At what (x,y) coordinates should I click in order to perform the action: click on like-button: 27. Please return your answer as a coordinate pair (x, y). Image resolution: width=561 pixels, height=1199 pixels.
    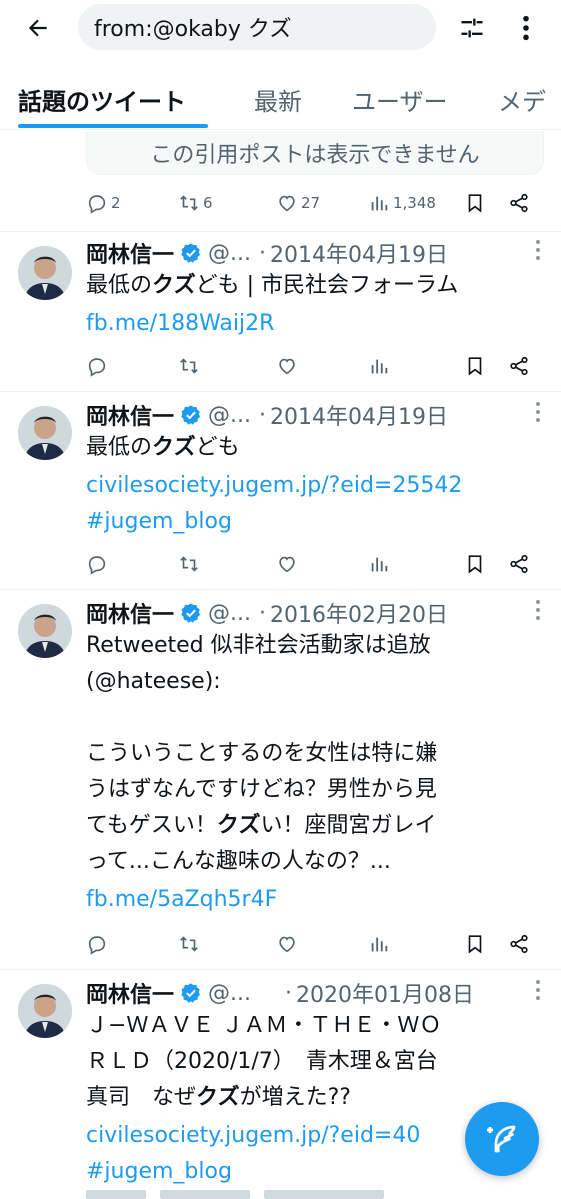
    Looking at the image, I should click on (298, 203).